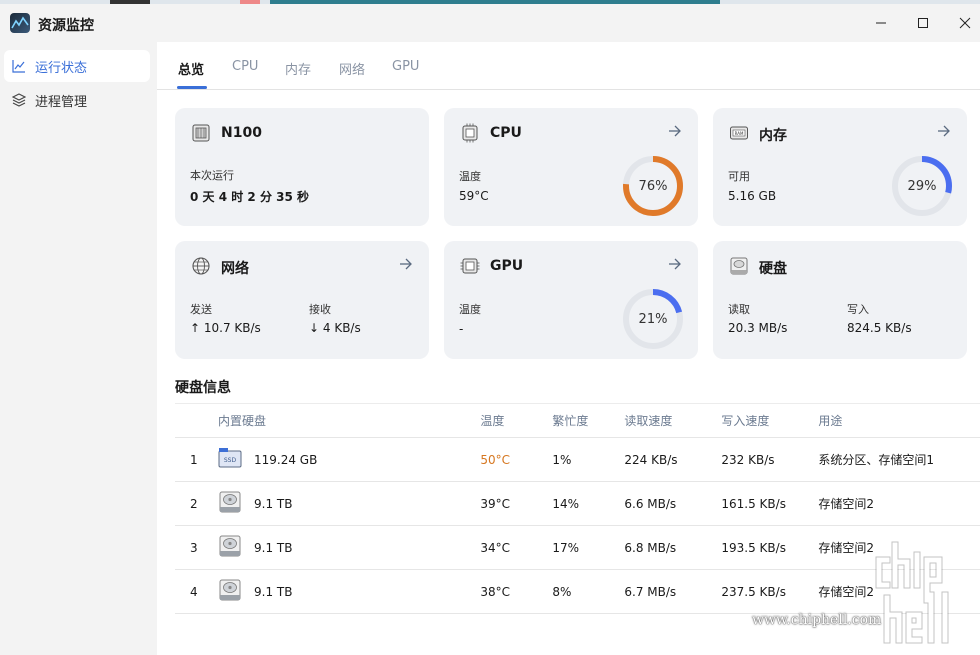 This screenshot has height=655, width=980. I want to click on tab-cpu: CPU, so click(245, 66).